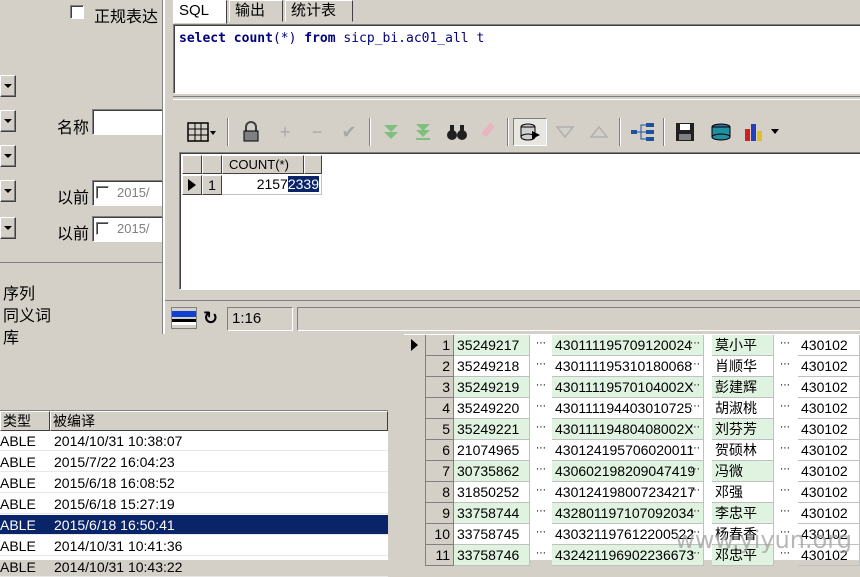 The image size is (860, 577). I want to click on plus-icon: +, so click(285, 132).